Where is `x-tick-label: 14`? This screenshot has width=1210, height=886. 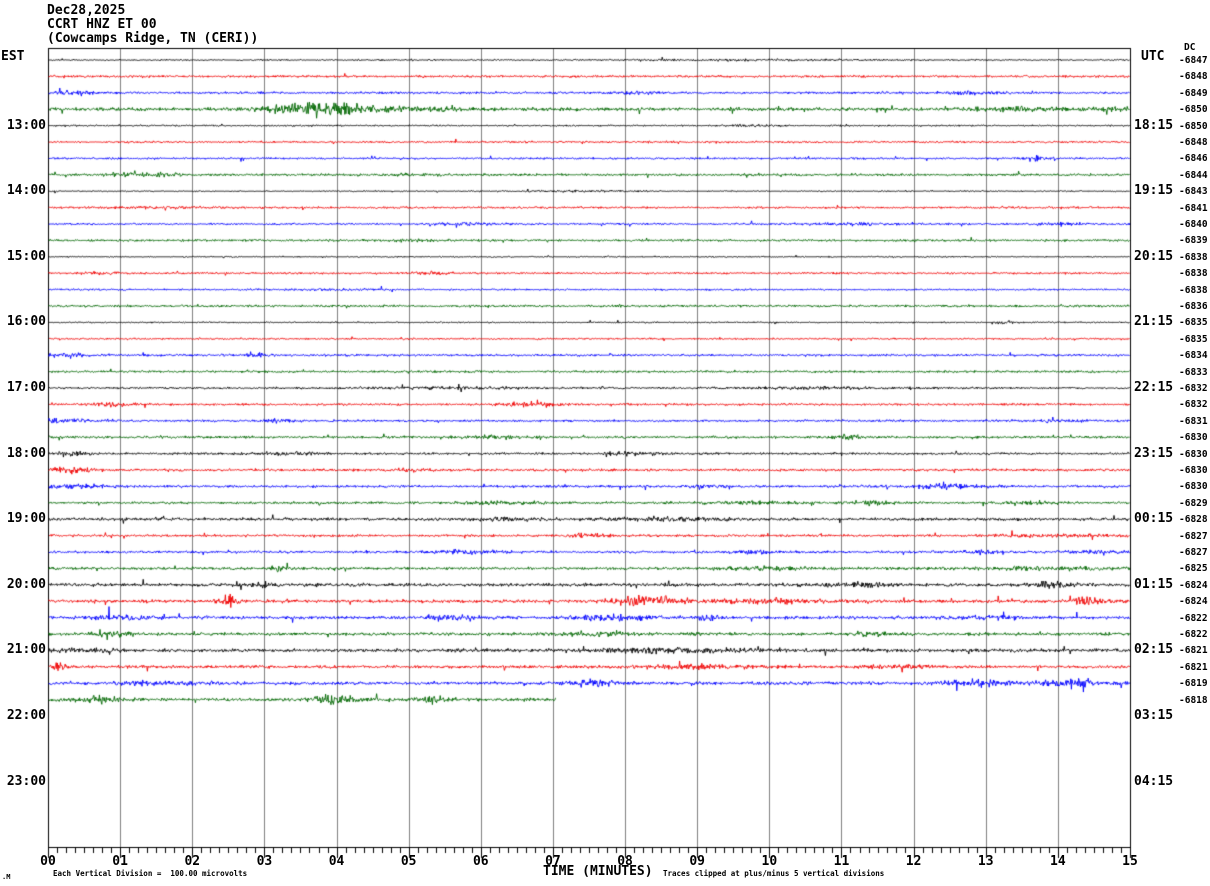 x-tick-label: 14 is located at coordinates (1058, 861).